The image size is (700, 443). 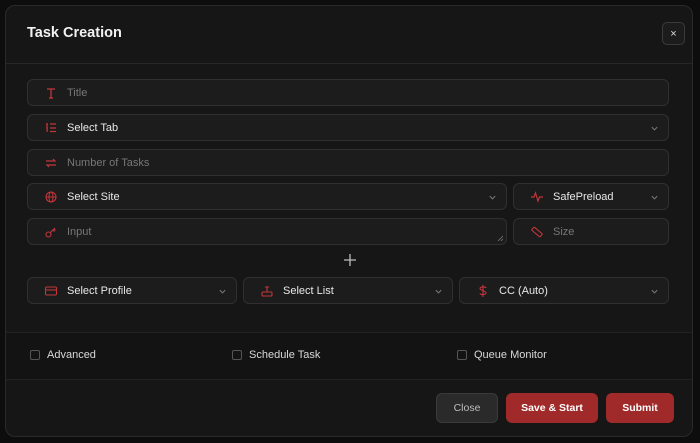 I want to click on dollar-sign-icon, so click(x=483, y=291).